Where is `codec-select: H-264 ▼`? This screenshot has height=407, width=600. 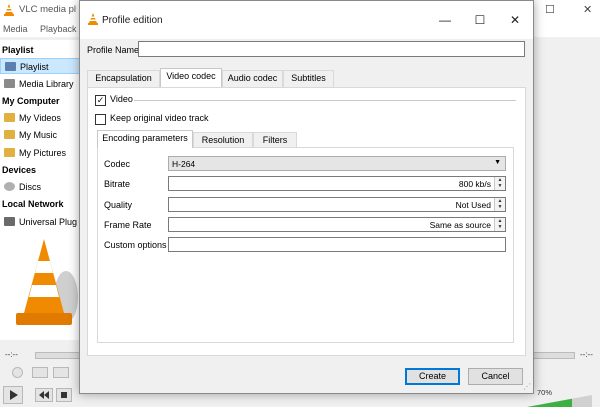
codec-select: H-264 ▼ is located at coordinates (337, 163).